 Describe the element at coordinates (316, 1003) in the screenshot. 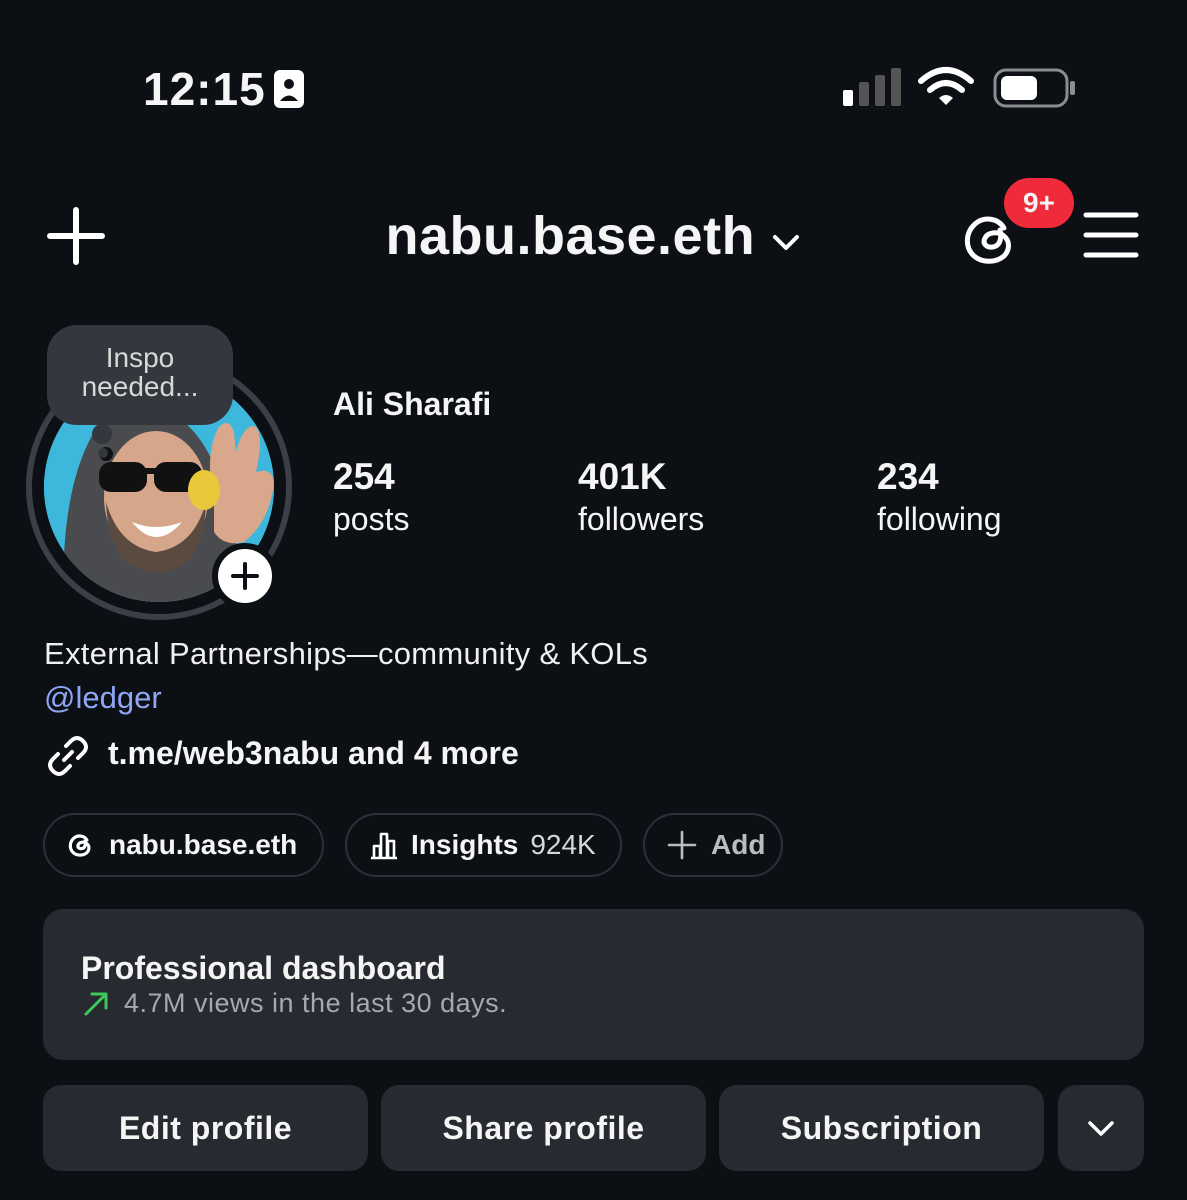

I see `dashboard-subtitle: 4.7M views in the last 30 days.` at that location.